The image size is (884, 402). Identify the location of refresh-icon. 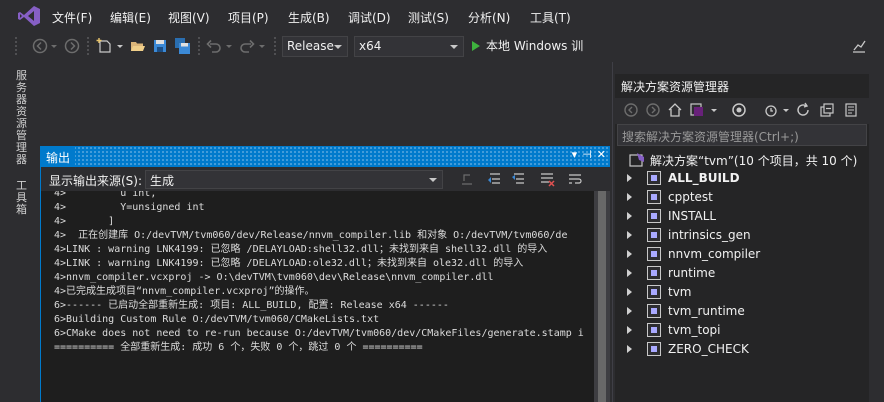
(803, 110).